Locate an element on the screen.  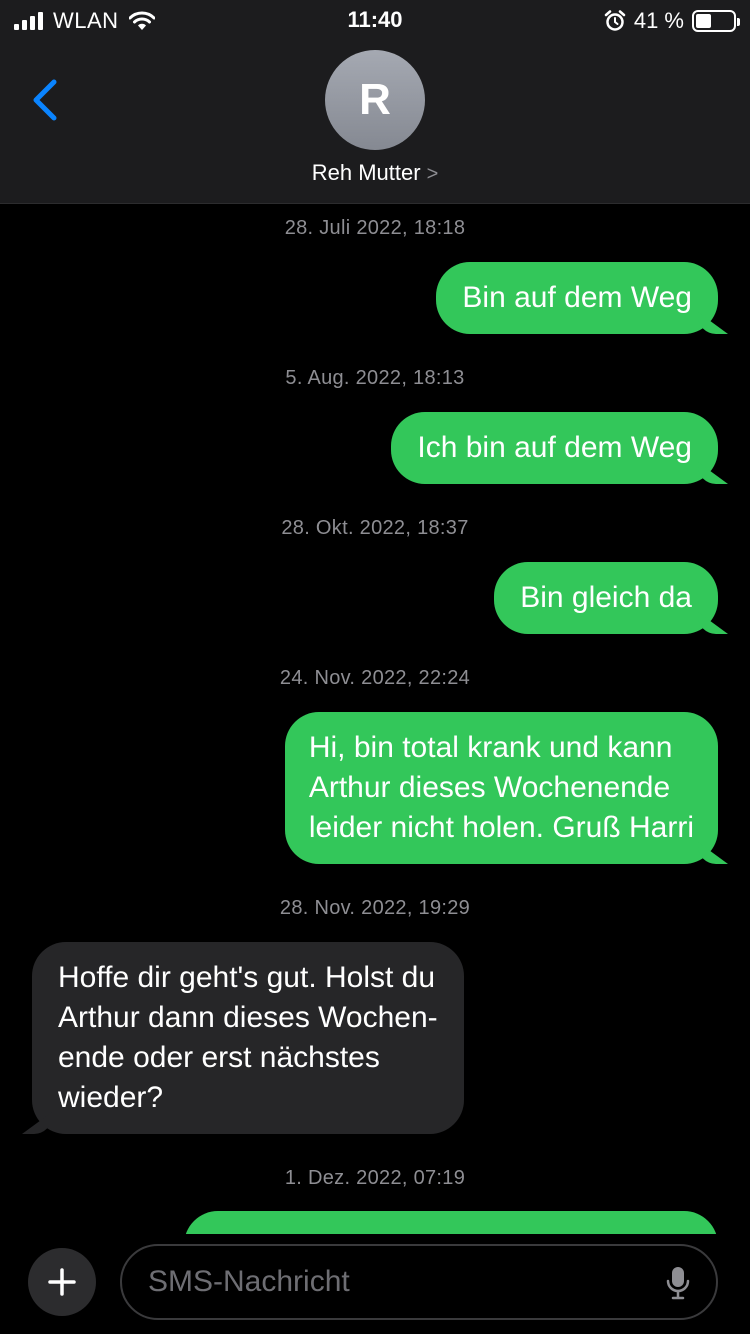
outgoing-message-bubble: Bin auf dem Weg is located at coordinates (577, 298).